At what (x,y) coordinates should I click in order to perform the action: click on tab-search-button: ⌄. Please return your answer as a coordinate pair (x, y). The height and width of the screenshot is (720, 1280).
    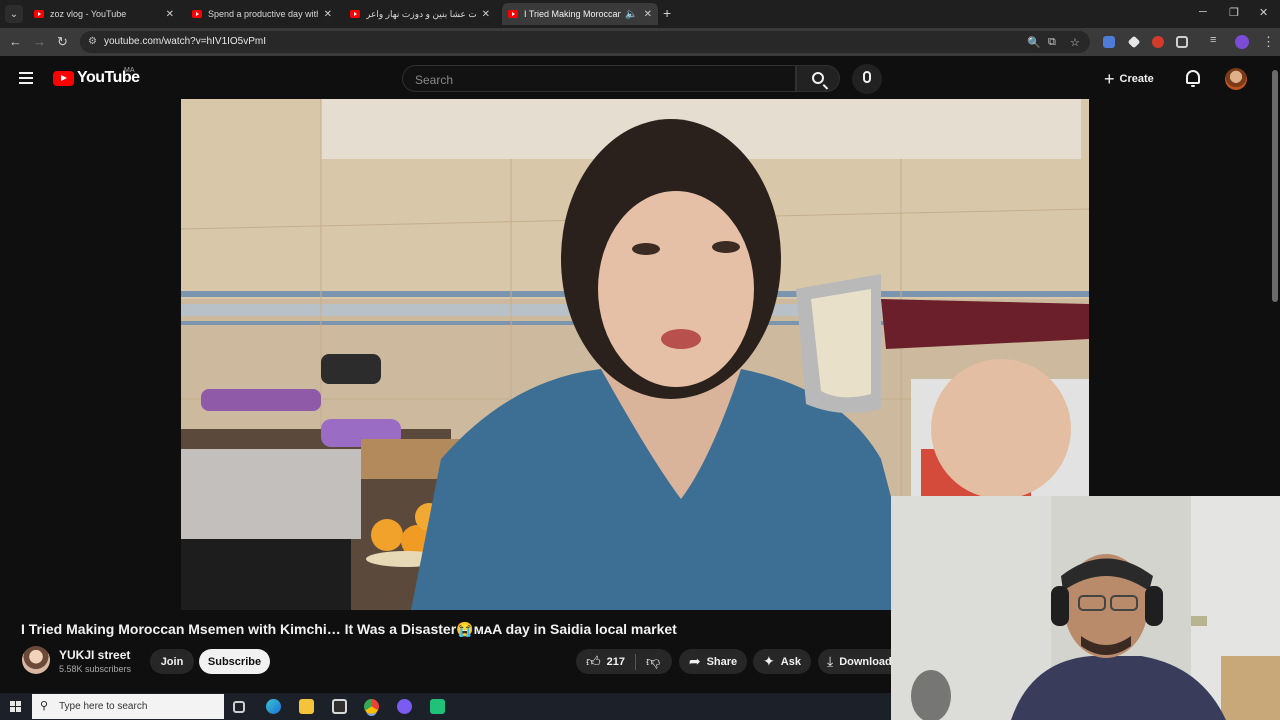
    Looking at the image, I should click on (14, 14).